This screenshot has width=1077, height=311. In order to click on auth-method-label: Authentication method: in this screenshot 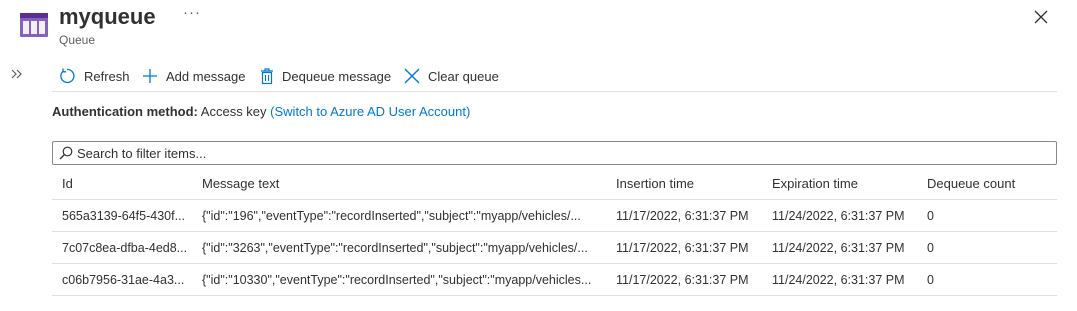, I will do `click(125, 111)`.